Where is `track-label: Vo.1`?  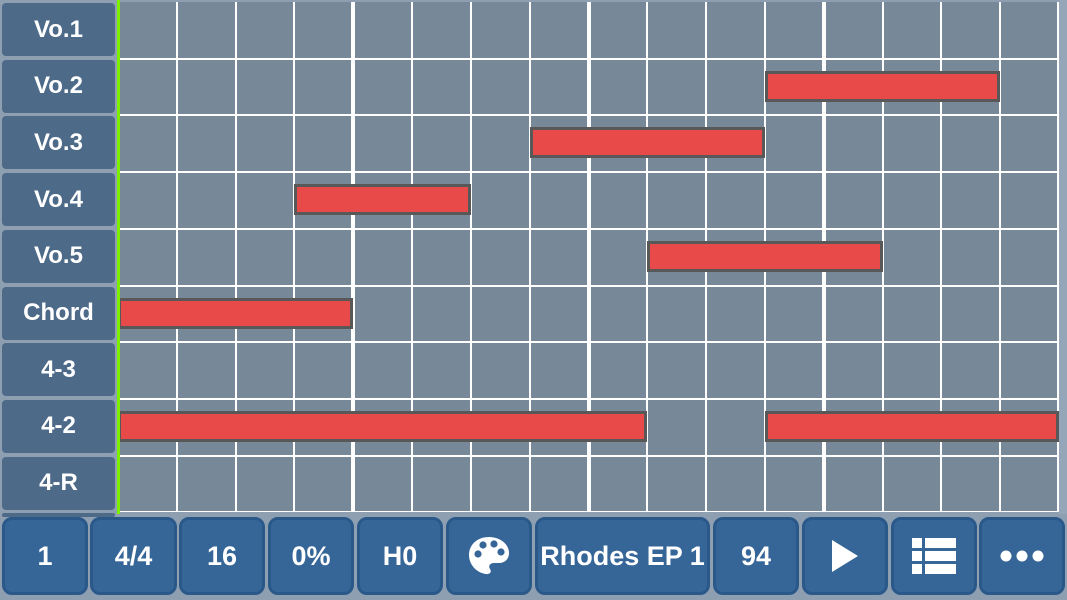
track-label: Vo.1 is located at coordinates (58, 29).